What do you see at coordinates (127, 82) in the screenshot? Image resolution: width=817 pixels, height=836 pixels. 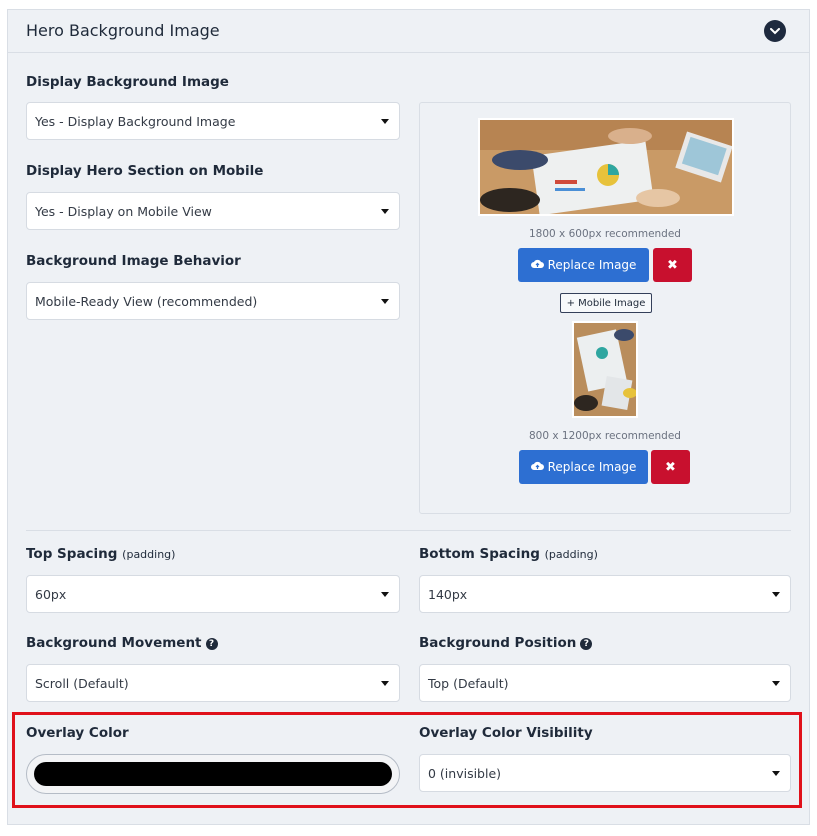 I see `display-bg-label: Display Background Image` at bounding box center [127, 82].